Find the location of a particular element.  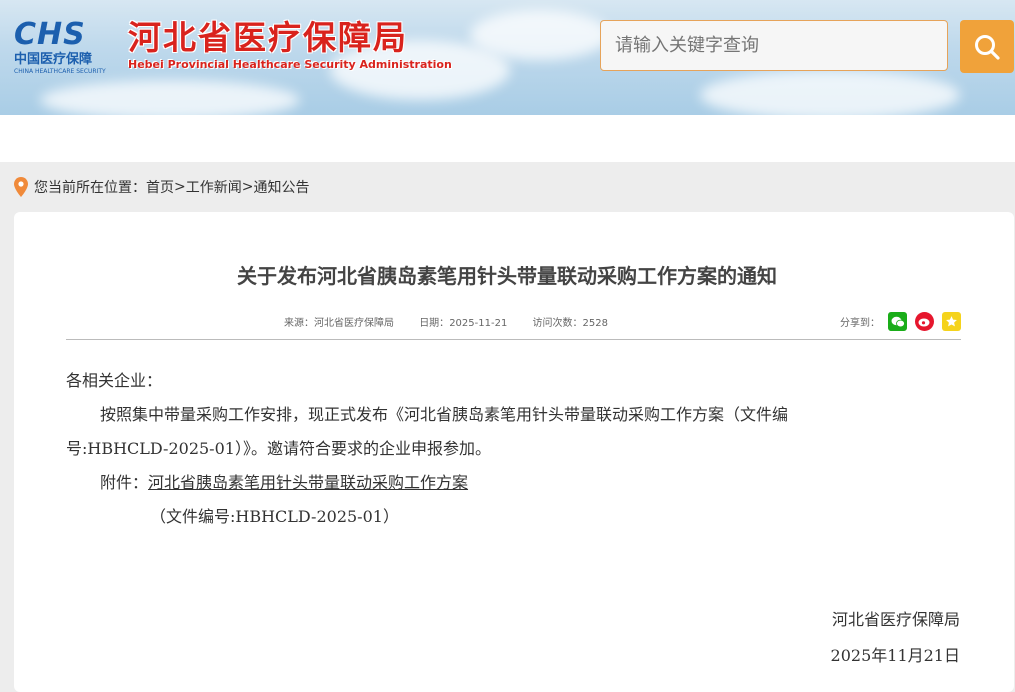

chs-logo: CHS 中国医疗保障 CHINA HEALTHCARE SECURITY is located at coordinates (62, 49).